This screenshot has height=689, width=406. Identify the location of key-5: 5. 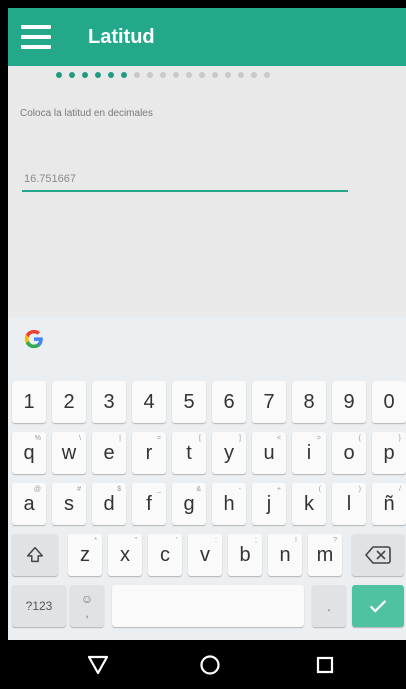
(189, 402).